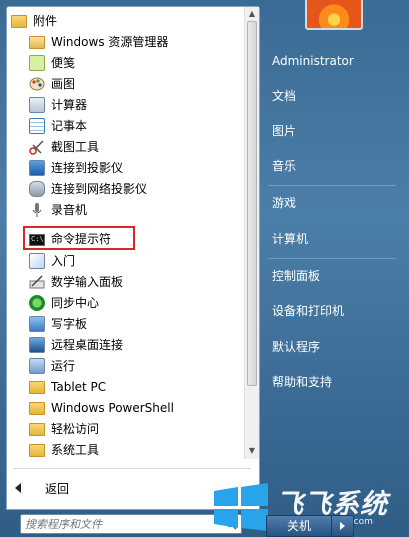  I want to click on folder-label: 附件, so click(45, 21).